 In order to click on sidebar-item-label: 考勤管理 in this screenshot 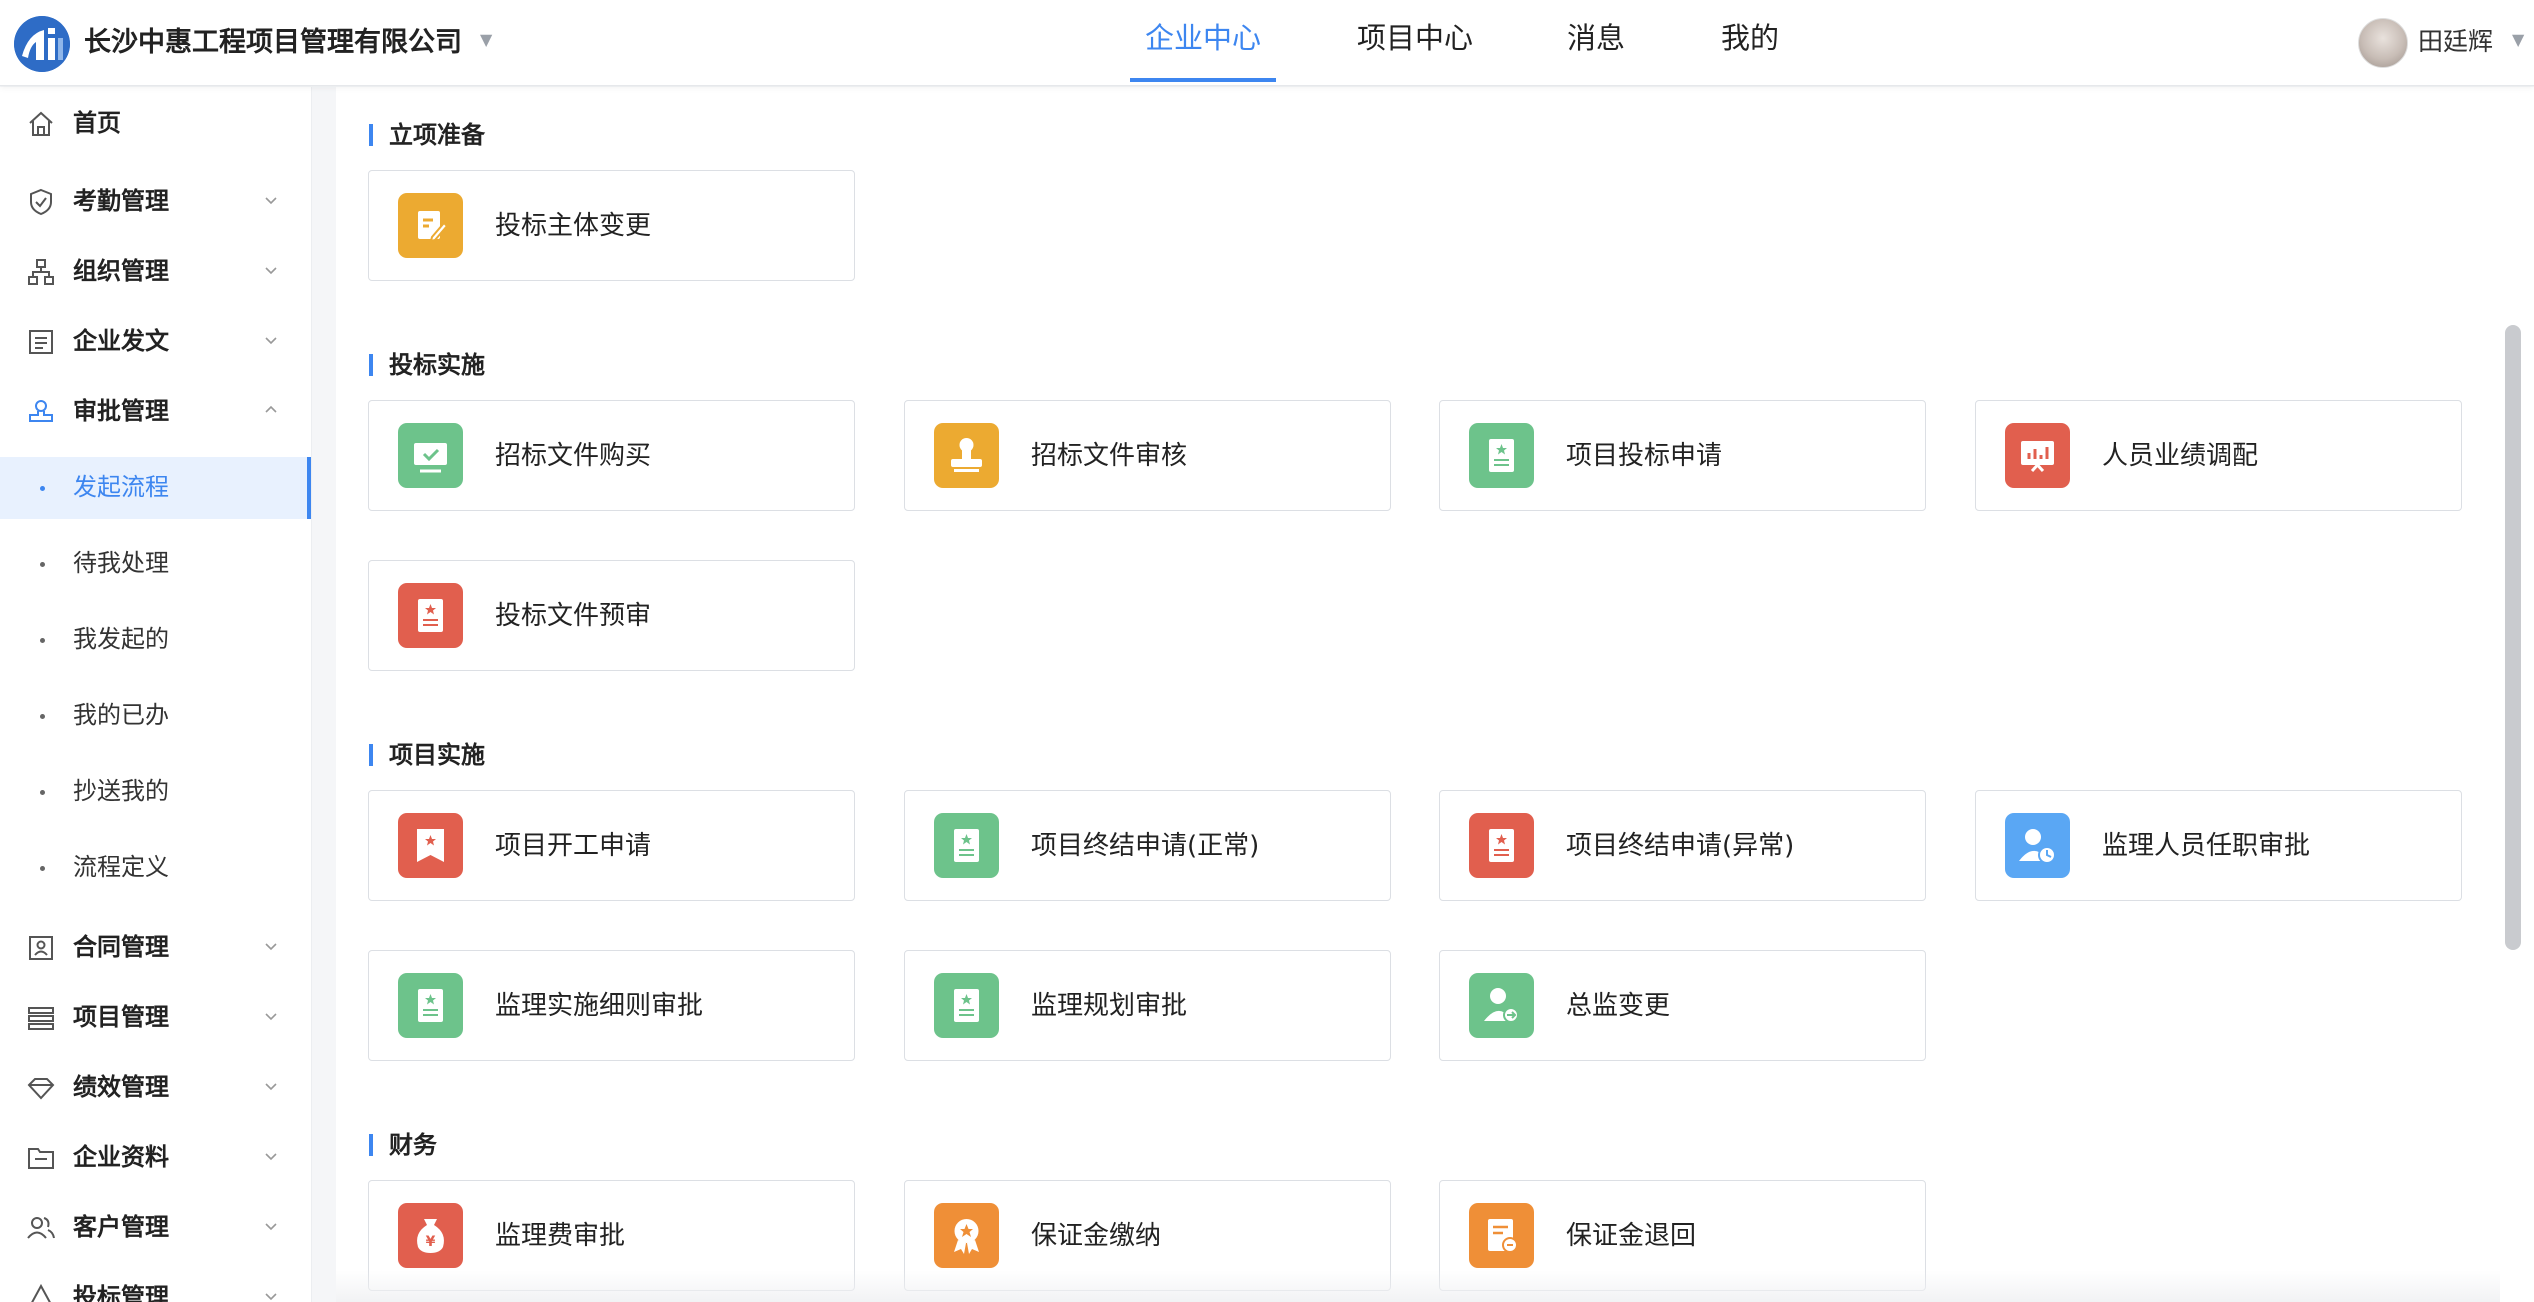, I will do `click(121, 201)`.